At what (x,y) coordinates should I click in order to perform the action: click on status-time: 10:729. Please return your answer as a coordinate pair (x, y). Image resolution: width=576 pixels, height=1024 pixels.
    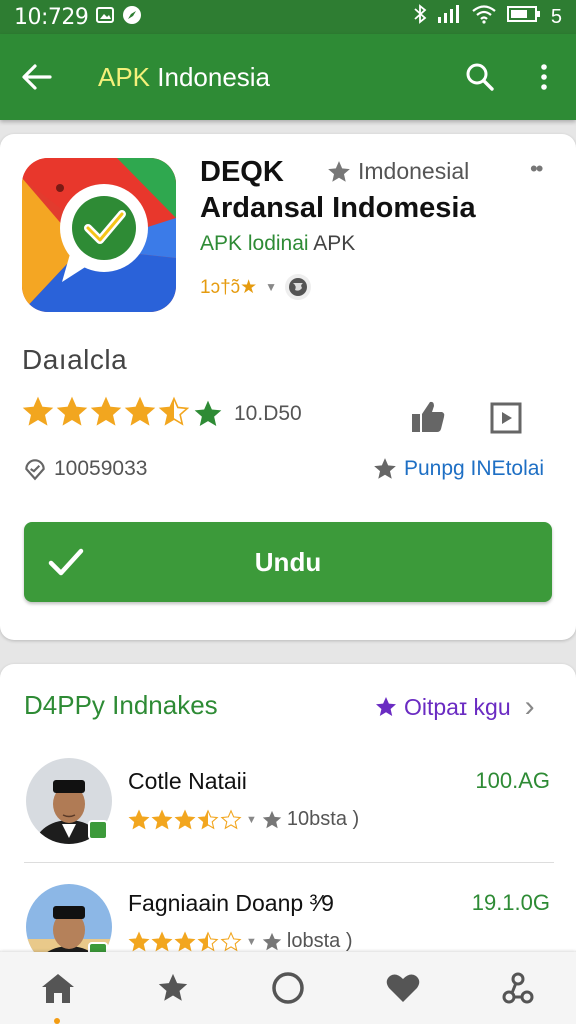
    Looking at the image, I should click on (51, 17).